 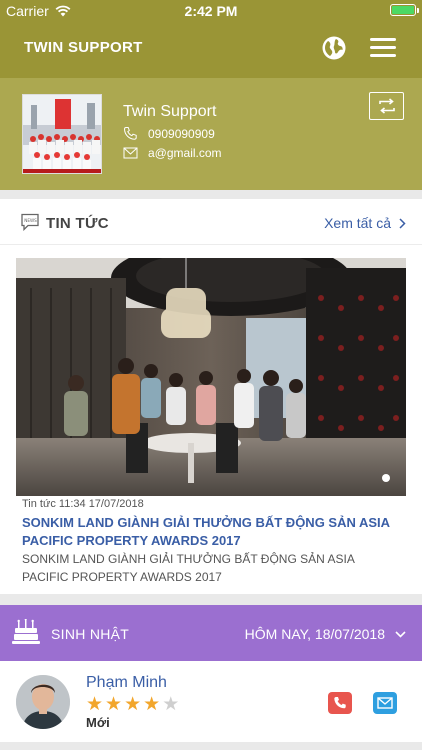 I want to click on app-header: TWIN SUPPORT, so click(x=211, y=50).